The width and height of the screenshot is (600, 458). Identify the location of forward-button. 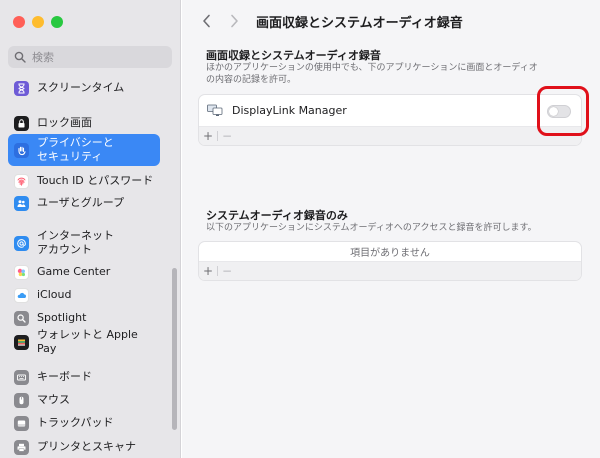
(234, 21).